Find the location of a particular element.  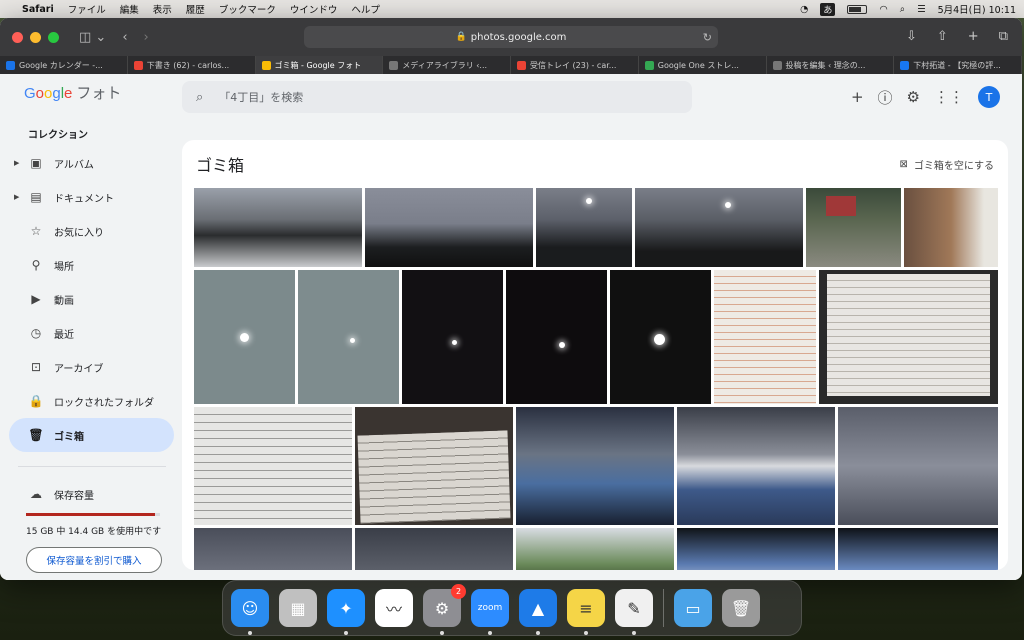

system-settings-icon: ⚙ 2 is located at coordinates (444, 609).